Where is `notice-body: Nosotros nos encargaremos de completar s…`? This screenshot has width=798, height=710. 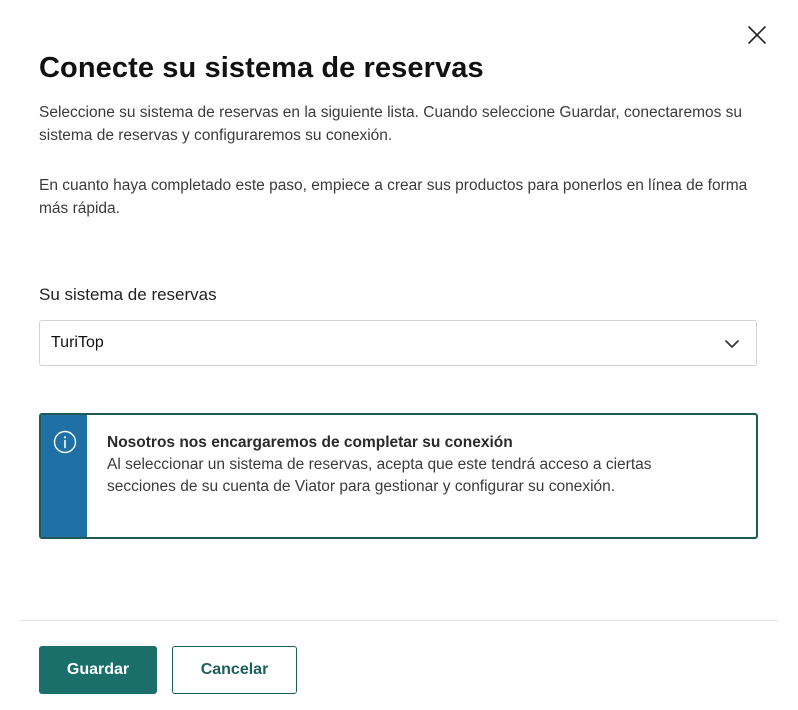 notice-body: Nosotros nos encargaremos de completar s… is located at coordinates (407, 465).